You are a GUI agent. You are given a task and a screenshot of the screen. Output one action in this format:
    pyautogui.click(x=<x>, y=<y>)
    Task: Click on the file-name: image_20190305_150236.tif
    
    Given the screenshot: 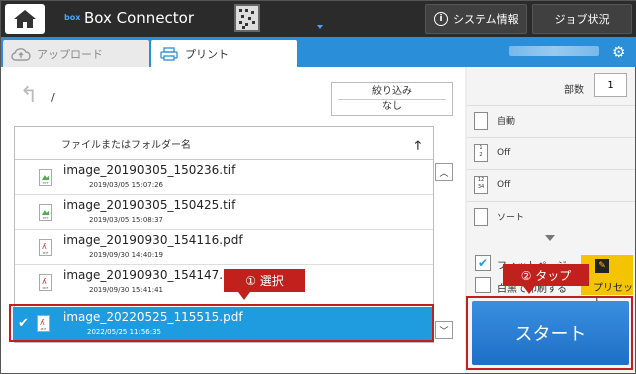 What is the action you would take?
    pyautogui.click(x=149, y=170)
    